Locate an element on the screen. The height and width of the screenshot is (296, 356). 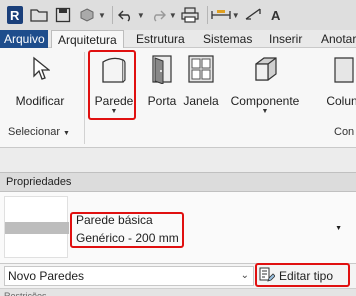
column-button: Colun is located at coordinates (338, 78).